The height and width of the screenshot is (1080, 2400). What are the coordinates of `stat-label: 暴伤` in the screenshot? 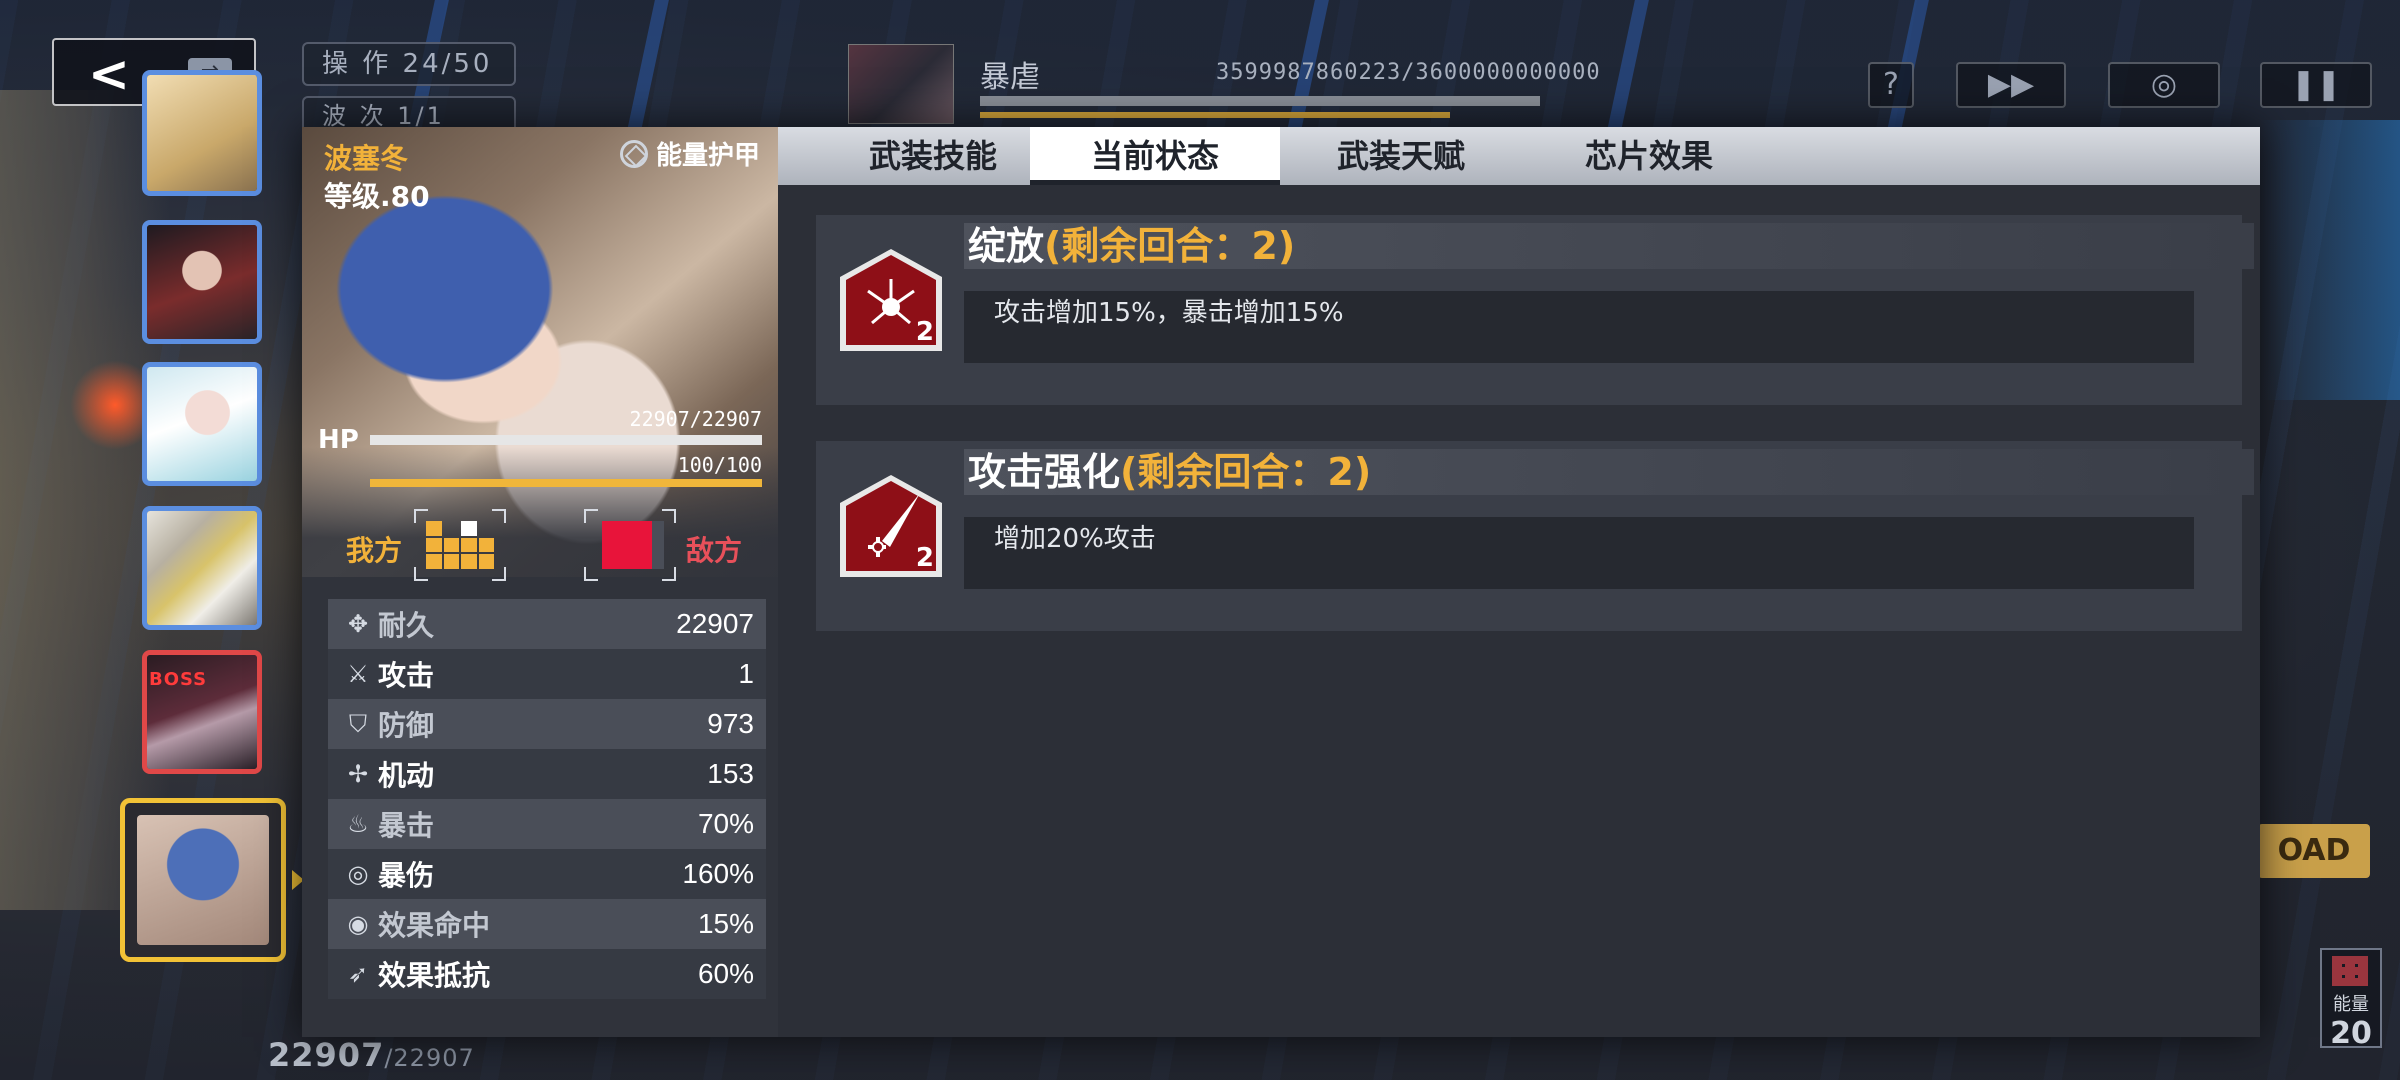 It's located at (406, 875).